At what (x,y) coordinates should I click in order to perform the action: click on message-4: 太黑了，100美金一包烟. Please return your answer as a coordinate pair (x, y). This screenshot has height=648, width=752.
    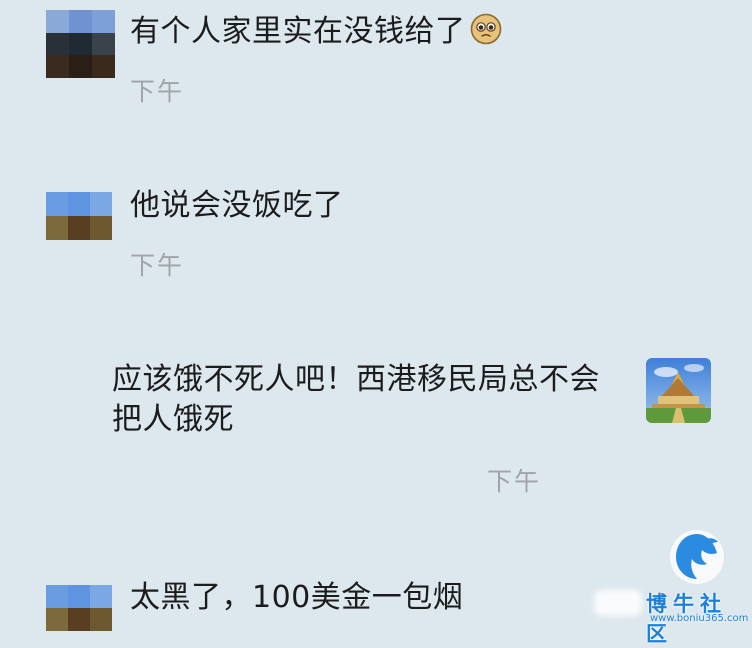
    Looking at the image, I should click on (297, 597).